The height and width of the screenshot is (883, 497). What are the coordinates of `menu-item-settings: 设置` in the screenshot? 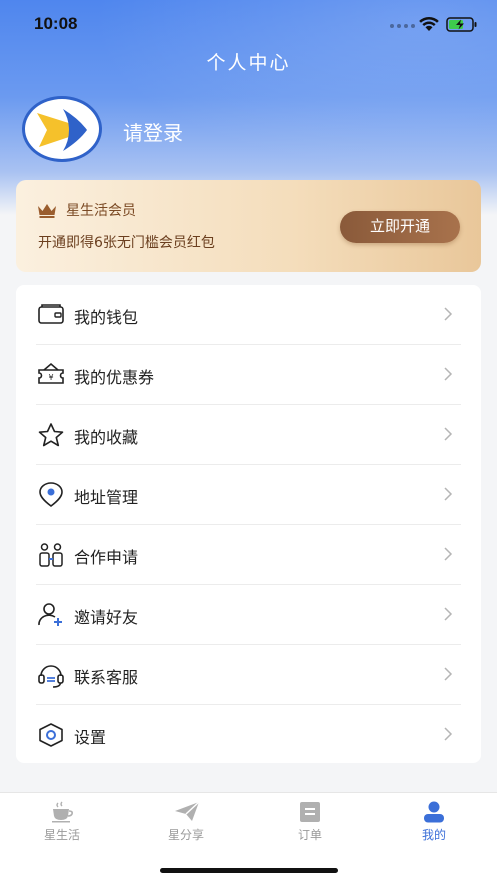 It's located at (248, 735).